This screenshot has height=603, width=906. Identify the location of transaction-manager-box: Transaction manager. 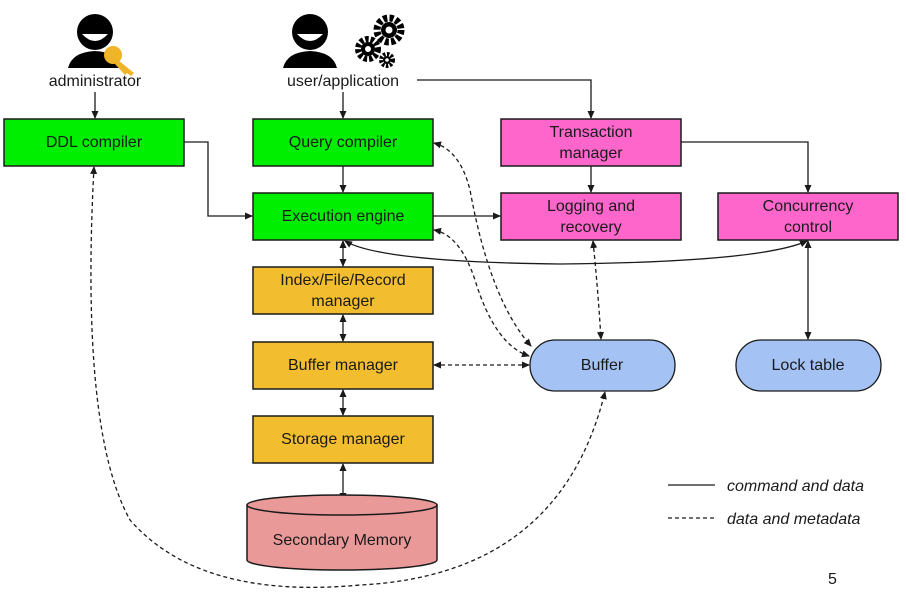
(591, 142).